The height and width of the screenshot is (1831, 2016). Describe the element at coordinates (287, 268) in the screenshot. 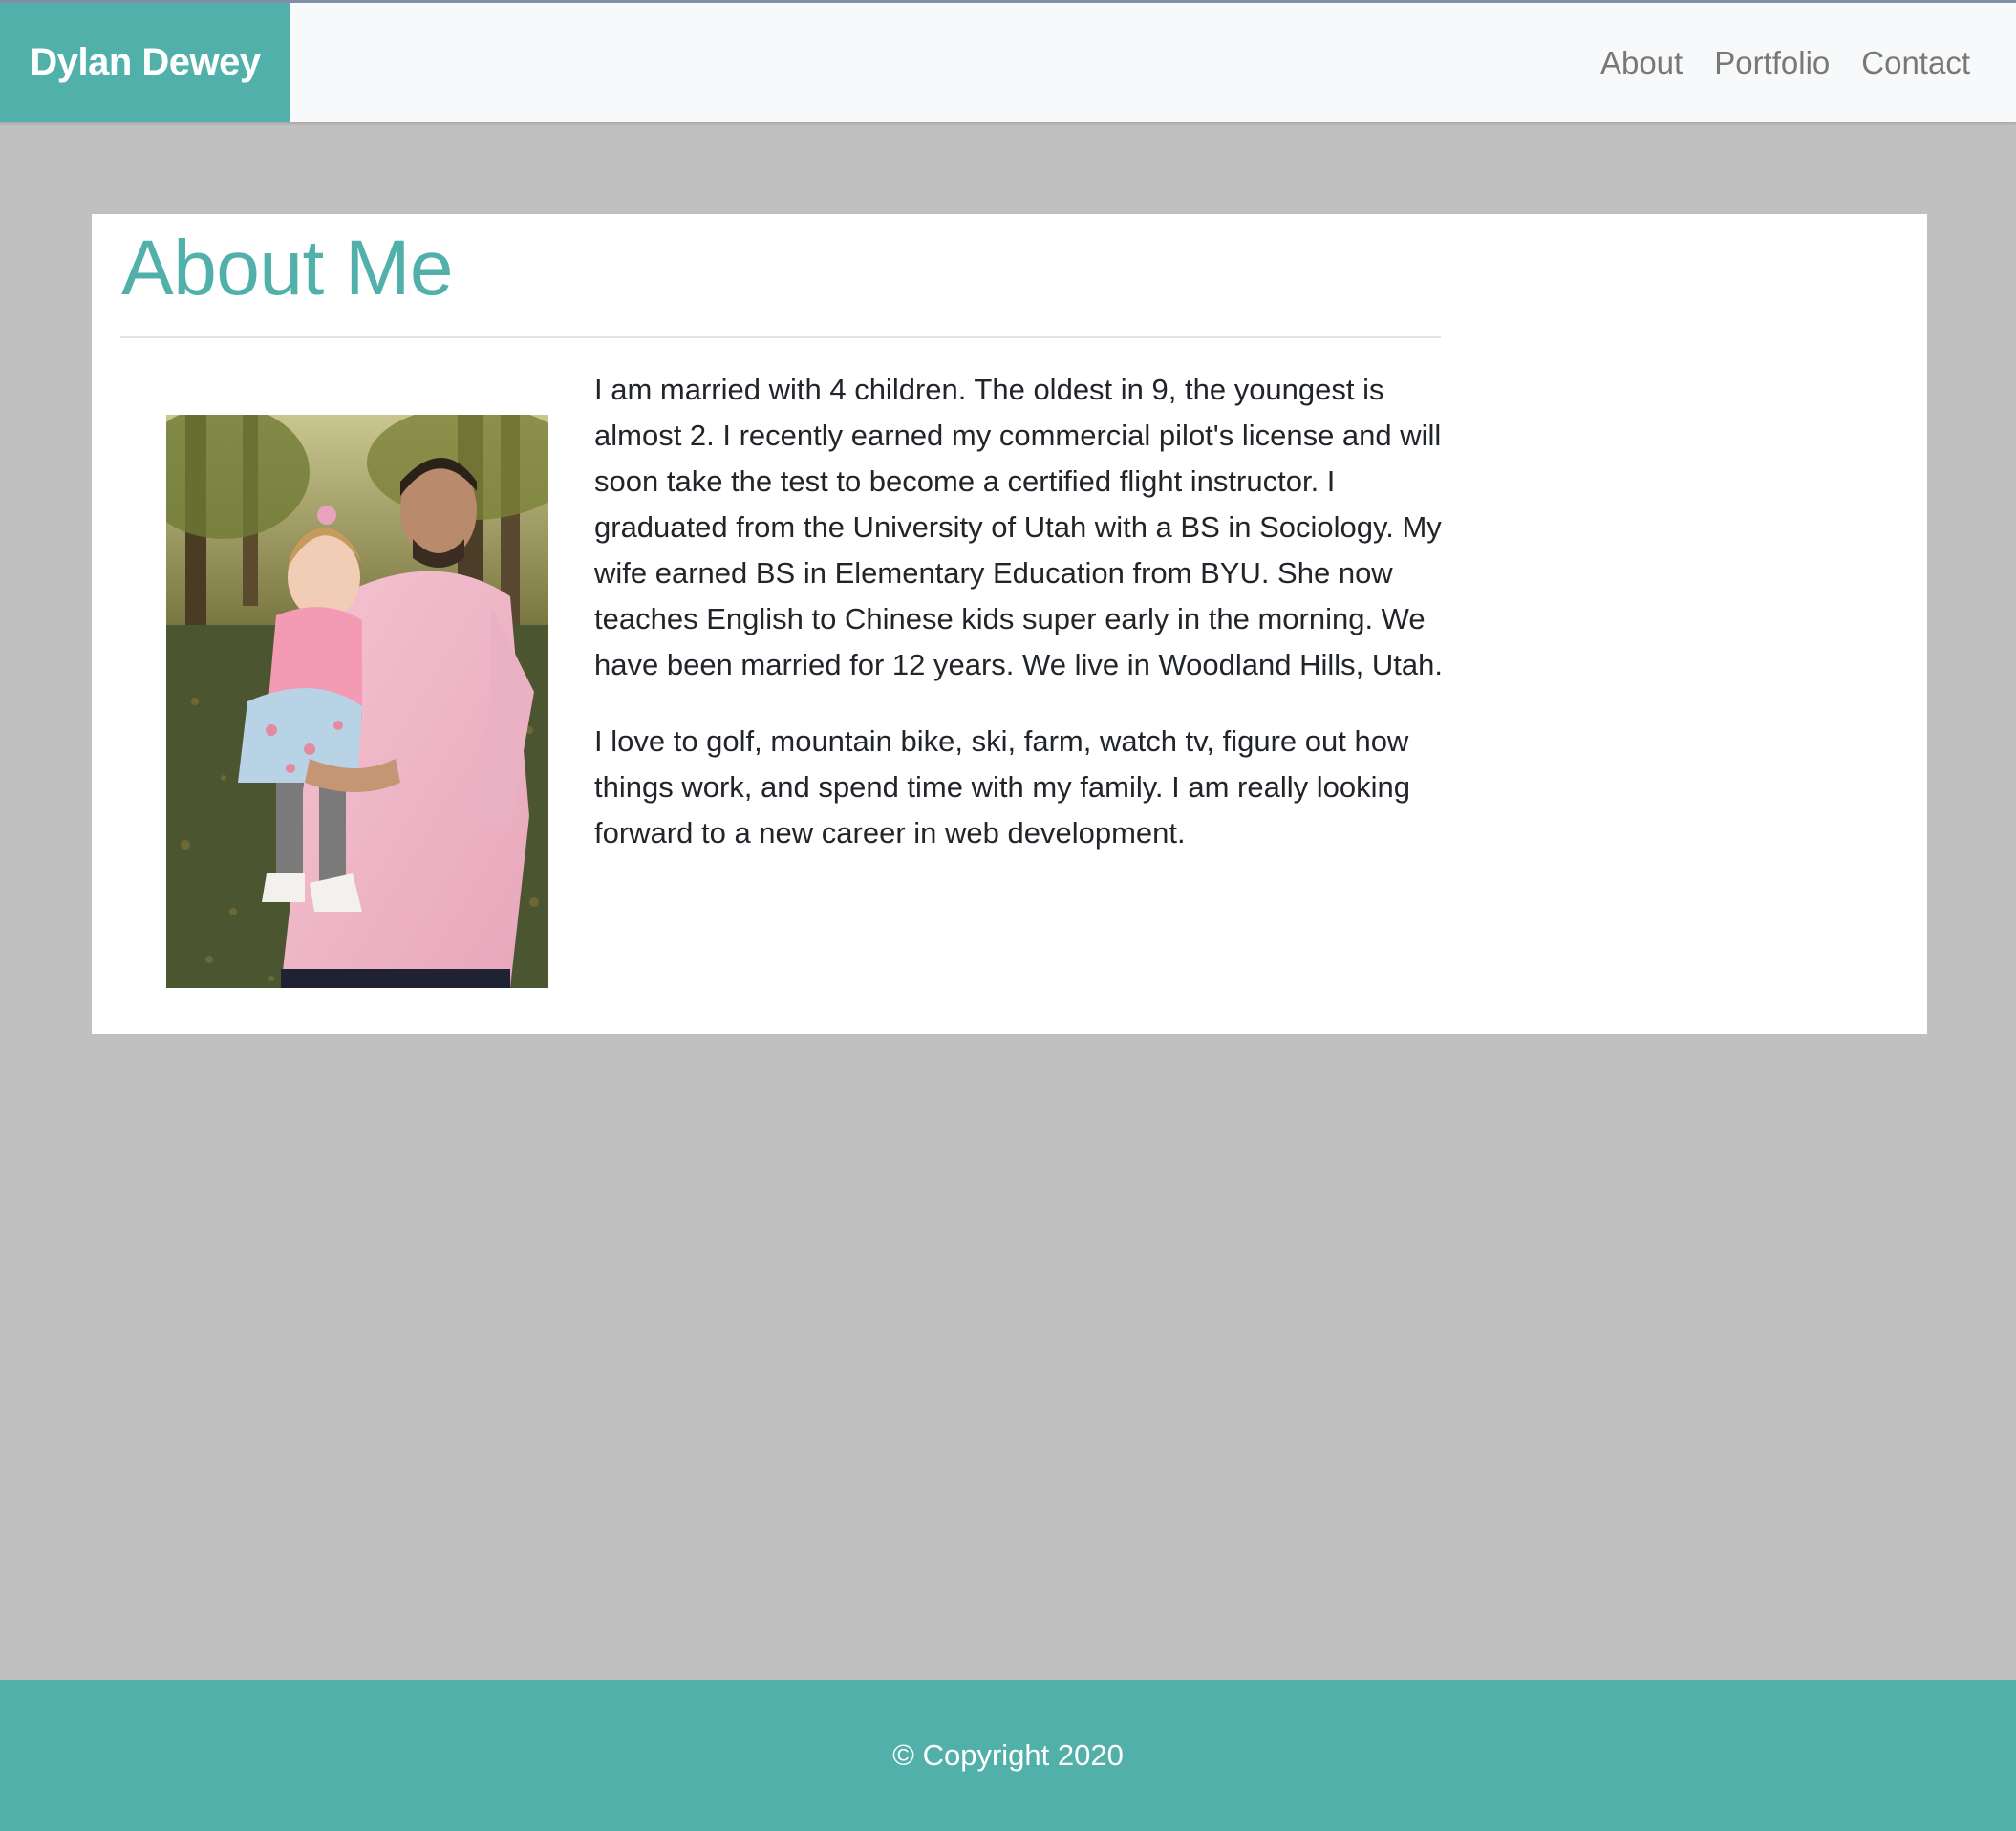

I see `page-title: About Me` at that location.